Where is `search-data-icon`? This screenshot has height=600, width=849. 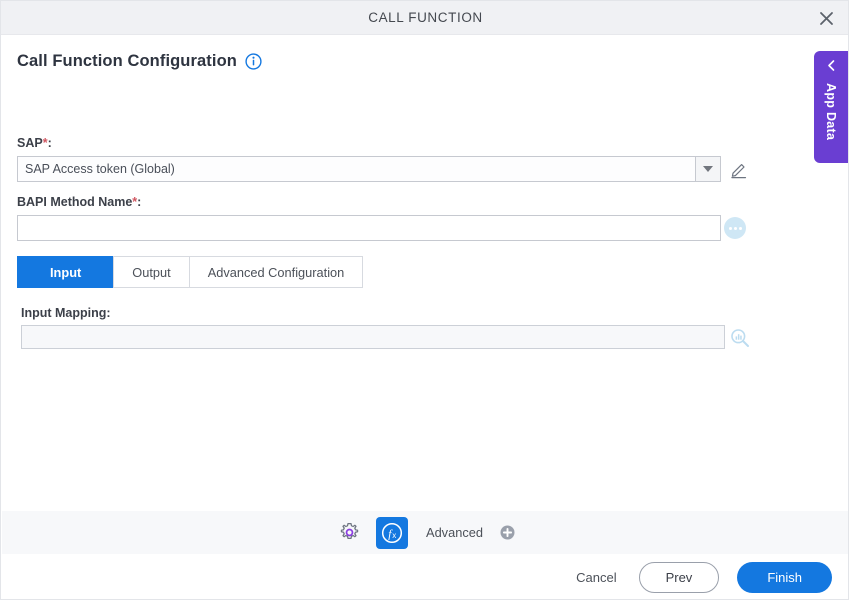
search-data-icon is located at coordinates (740, 338).